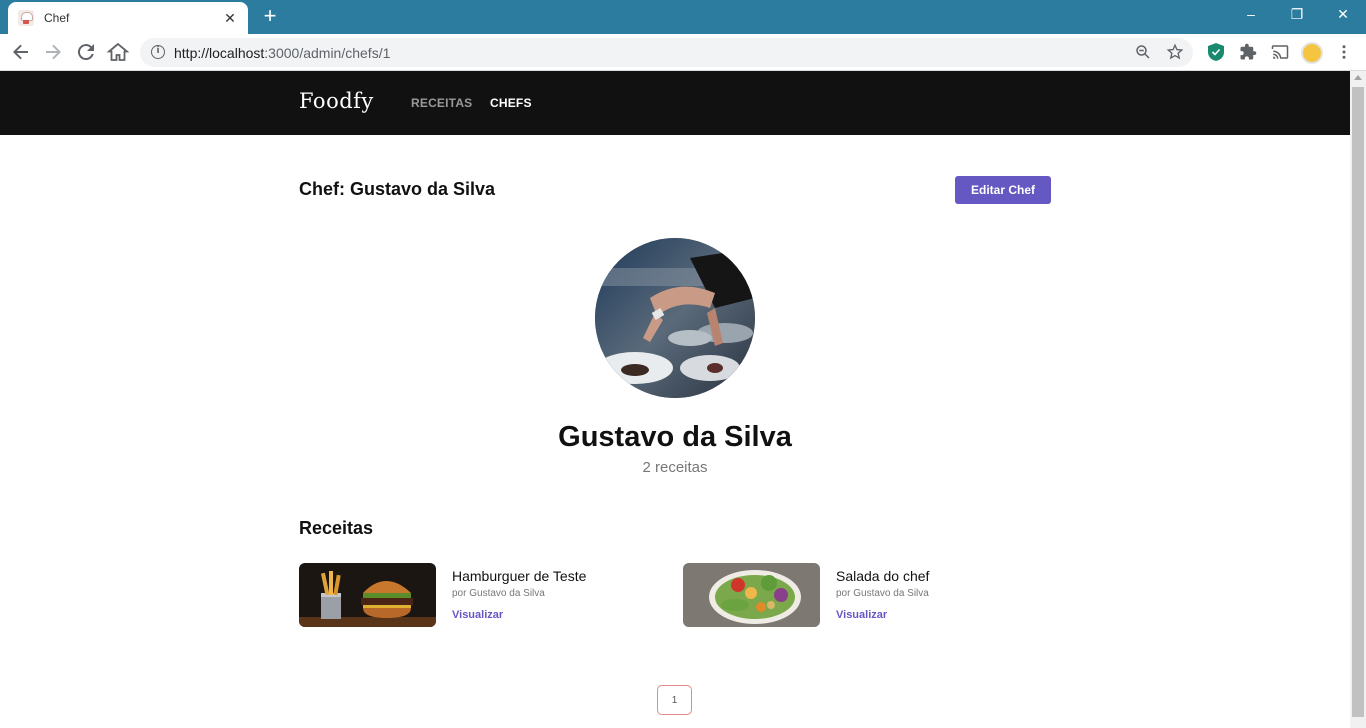  I want to click on forward-icon, so click(53, 52).